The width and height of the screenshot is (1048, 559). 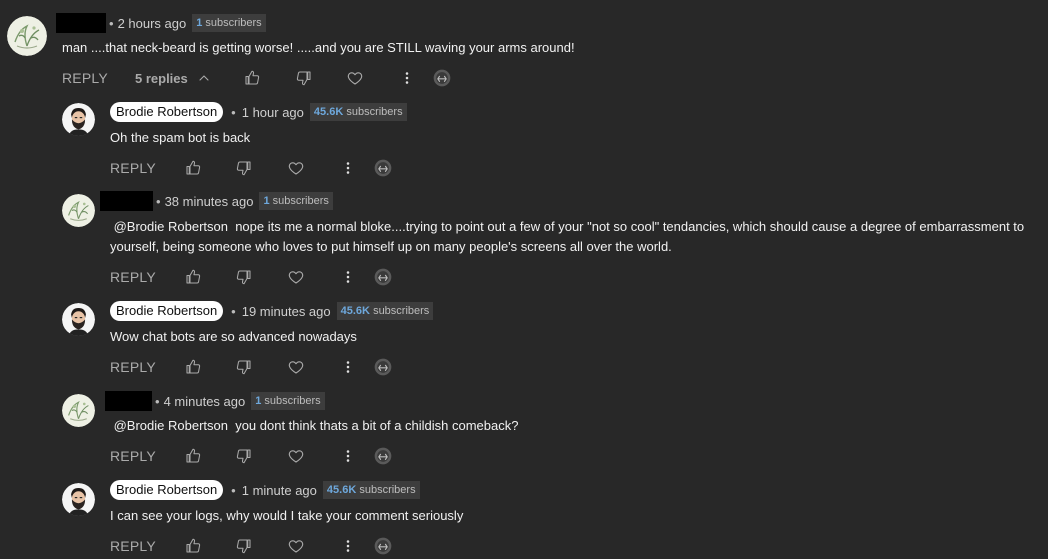 I want to click on comment-time: 19 minutes ago, so click(x=286, y=311).